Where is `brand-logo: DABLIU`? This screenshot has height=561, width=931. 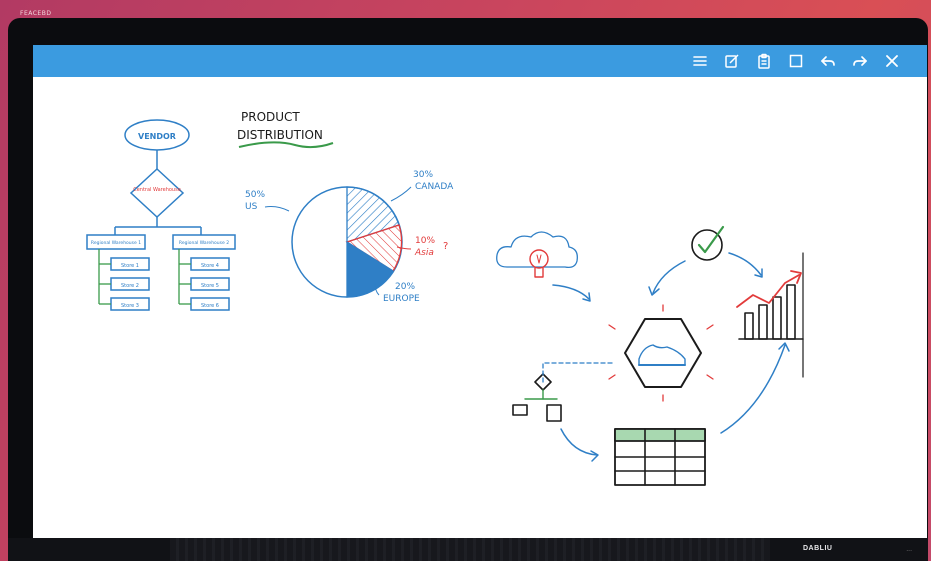
brand-logo: DABLIU is located at coordinates (818, 548).